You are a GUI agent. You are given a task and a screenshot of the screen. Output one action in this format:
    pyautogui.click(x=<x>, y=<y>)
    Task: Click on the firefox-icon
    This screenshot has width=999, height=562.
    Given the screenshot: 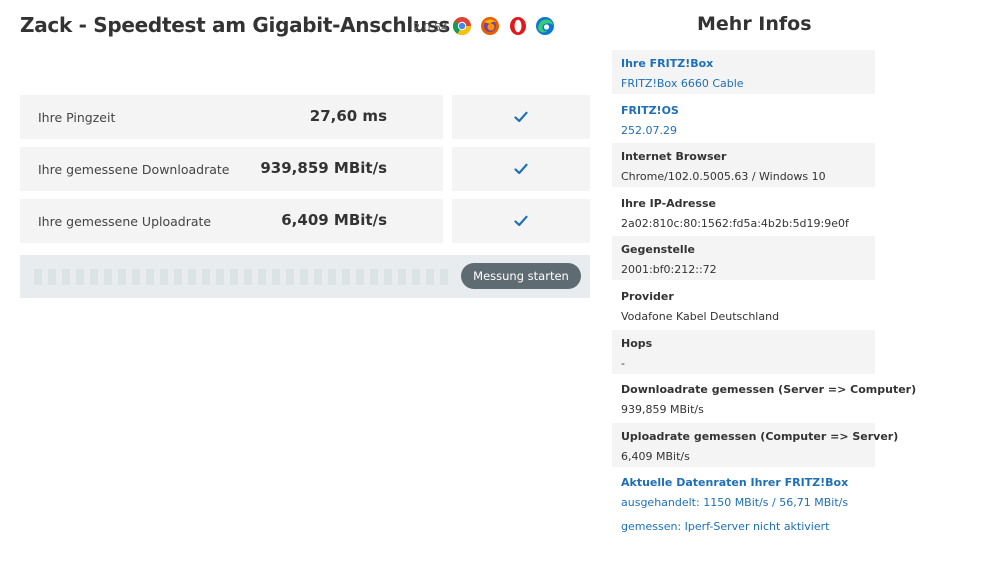 What is the action you would take?
    pyautogui.click(x=490, y=26)
    